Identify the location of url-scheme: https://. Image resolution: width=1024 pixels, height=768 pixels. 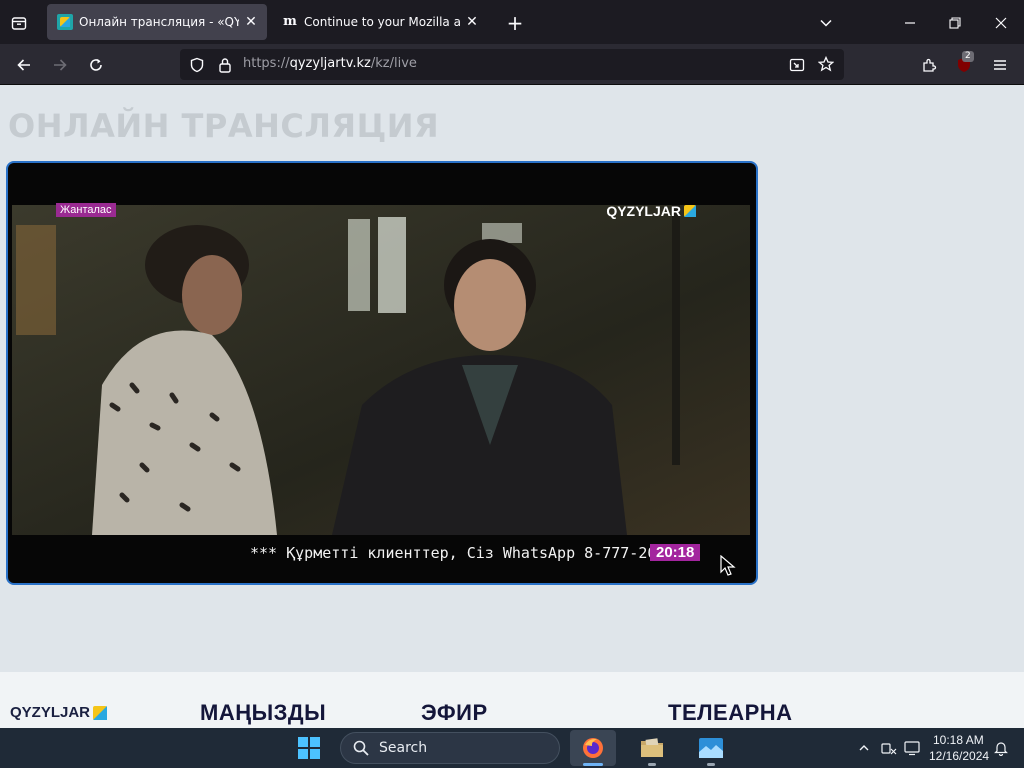
(266, 63).